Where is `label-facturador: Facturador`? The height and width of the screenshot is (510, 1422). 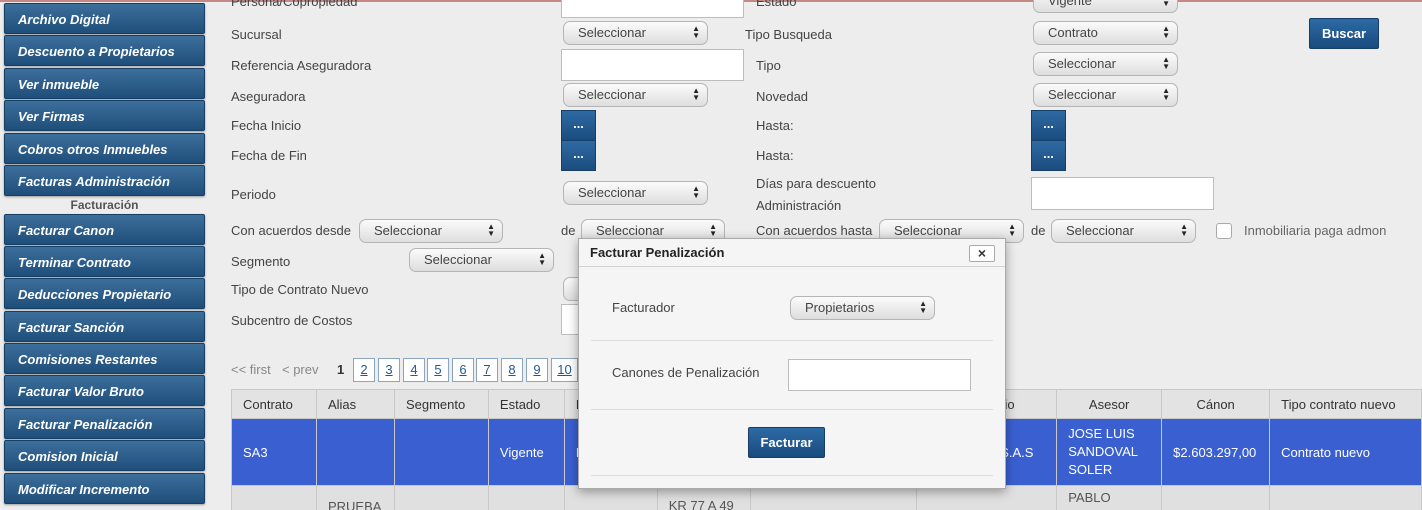 label-facturador: Facturador is located at coordinates (643, 307).